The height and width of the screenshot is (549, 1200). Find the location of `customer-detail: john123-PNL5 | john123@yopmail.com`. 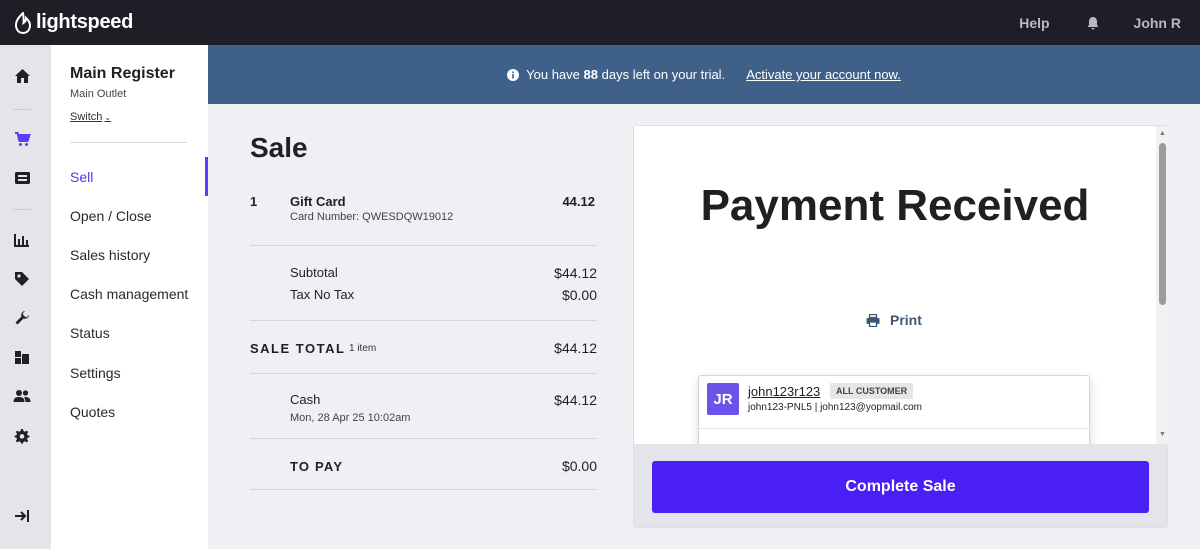

customer-detail: john123-PNL5 | john123@yopmail.com is located at coordinates (835, 407).